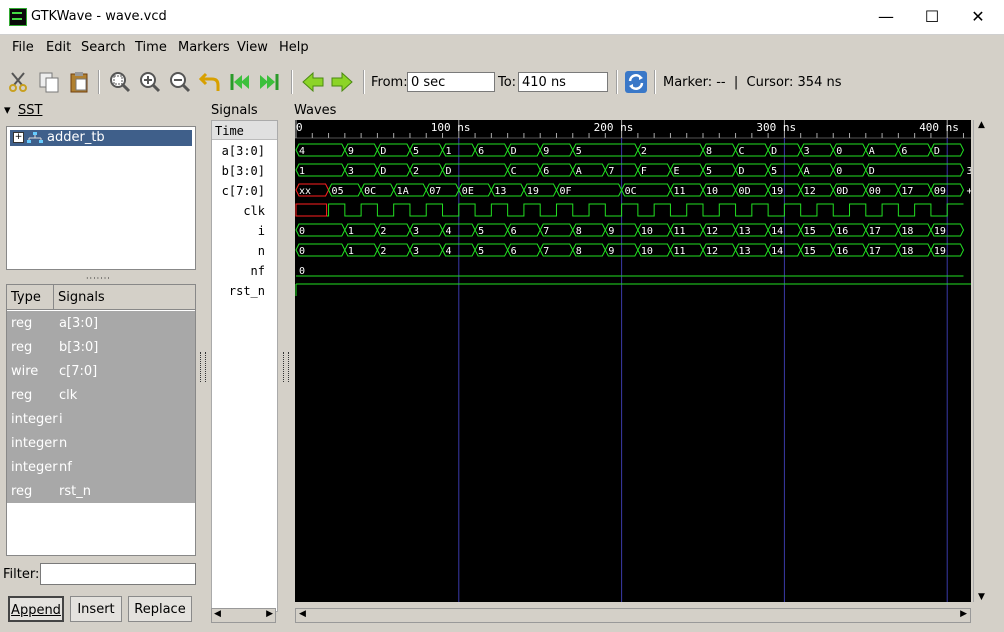 The height and width of the screenshot is (632, 1004). I want to click on bus-value: xx, so click(305, 191).